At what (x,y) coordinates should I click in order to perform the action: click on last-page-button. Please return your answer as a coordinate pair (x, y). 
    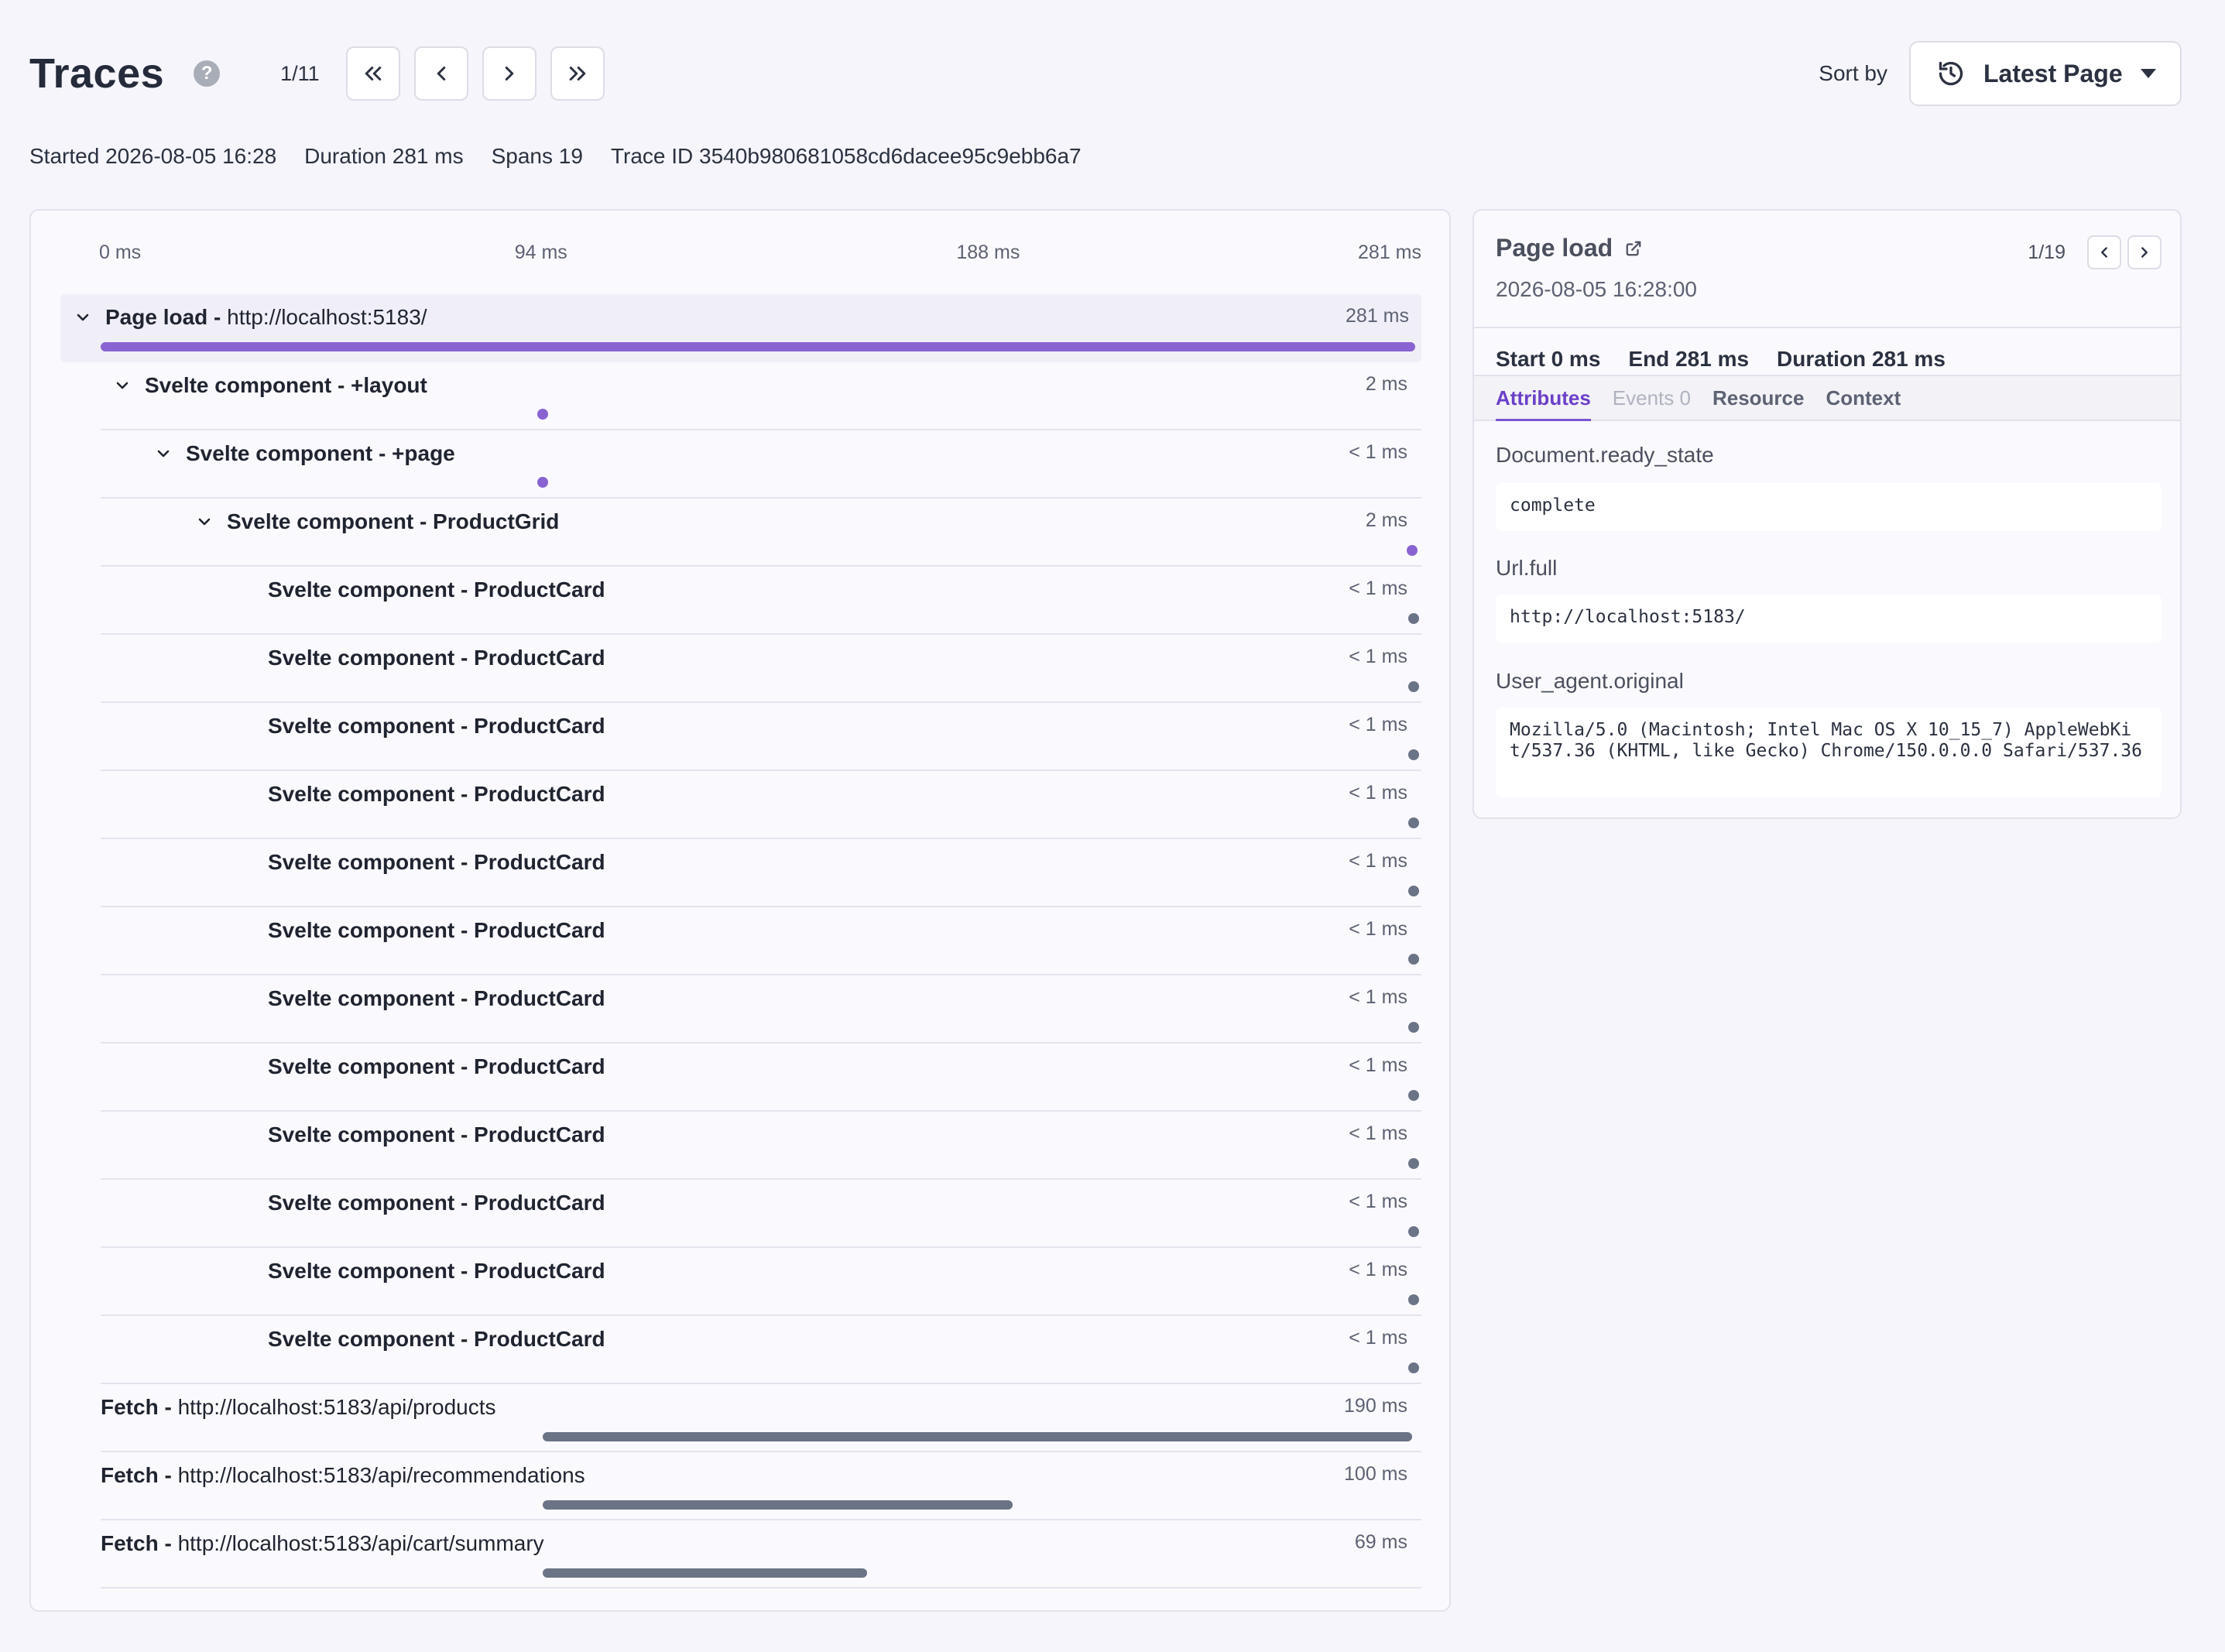
    Looking at the image, I should click on (577, 73).